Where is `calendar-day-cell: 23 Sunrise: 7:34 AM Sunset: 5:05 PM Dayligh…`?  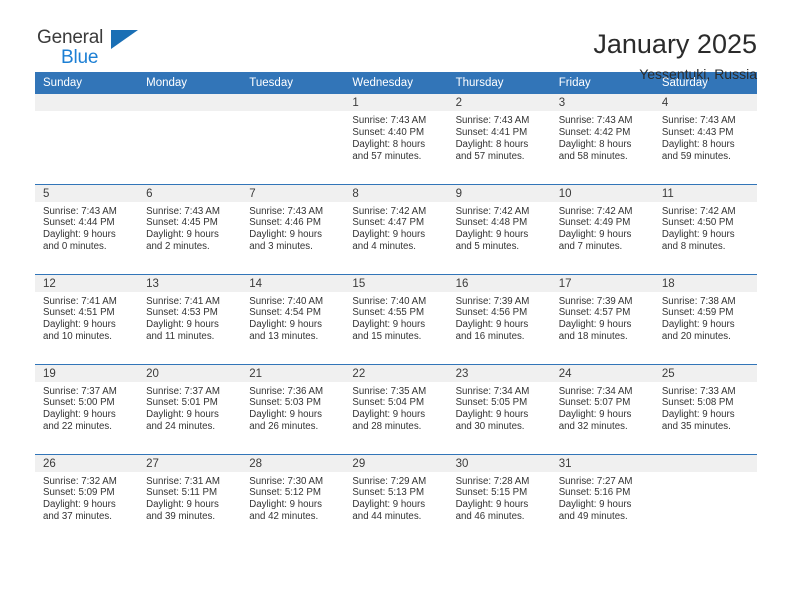
calendar-day-cell: 23 Sunrise: 7:34 AM Sunset: 5:05 PM Dayligh… is located at coordinates (499, 408).